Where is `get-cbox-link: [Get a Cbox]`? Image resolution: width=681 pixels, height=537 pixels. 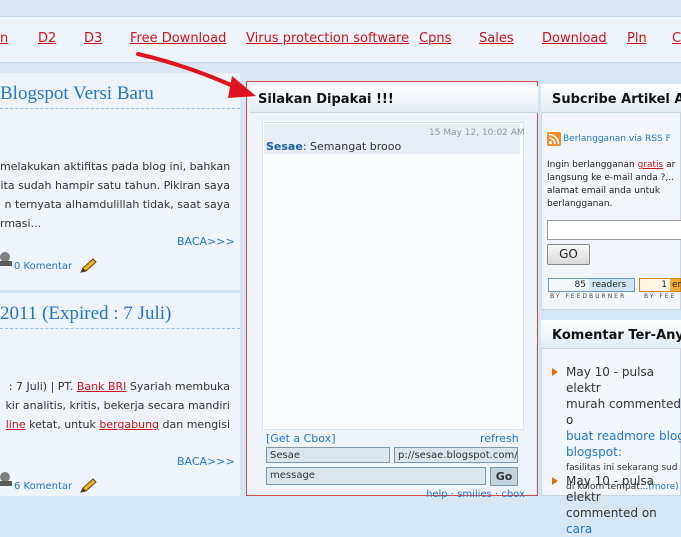
get-cbox-link: [Get a Cbox] is located at coordinates (301, 438).